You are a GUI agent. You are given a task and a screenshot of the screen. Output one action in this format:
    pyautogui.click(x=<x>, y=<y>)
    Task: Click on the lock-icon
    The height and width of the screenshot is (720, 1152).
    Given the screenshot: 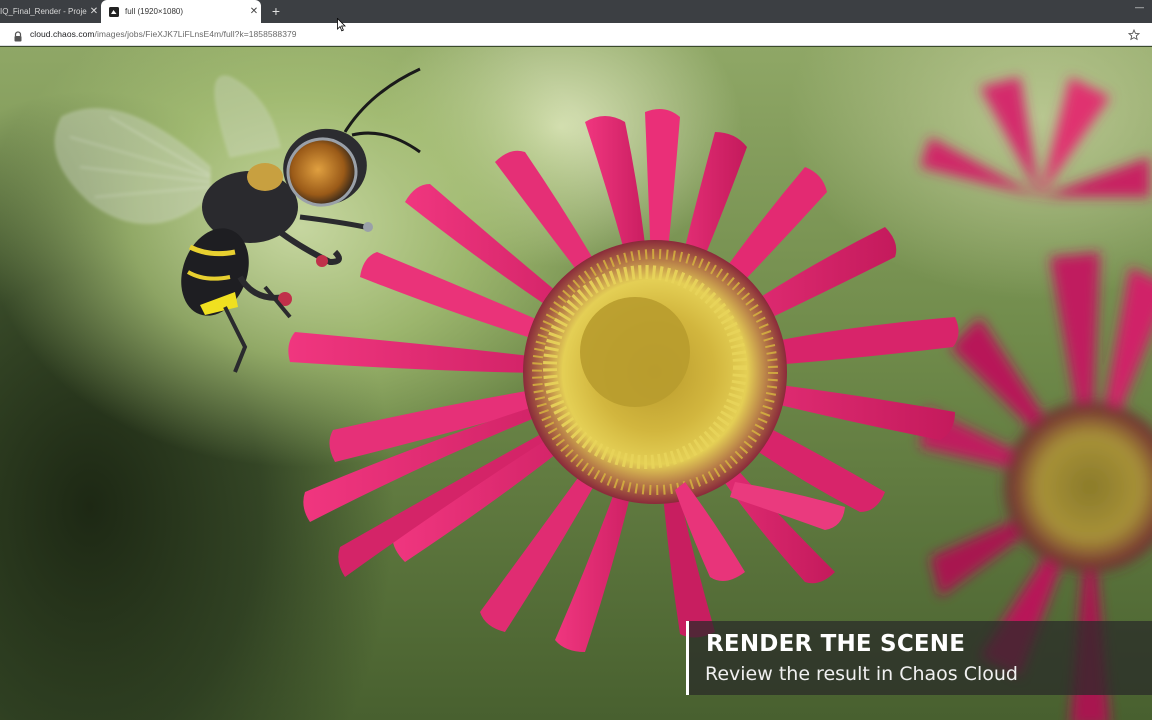 What is the action you would take?
    pyautogui.click(x=18, y=35)
    